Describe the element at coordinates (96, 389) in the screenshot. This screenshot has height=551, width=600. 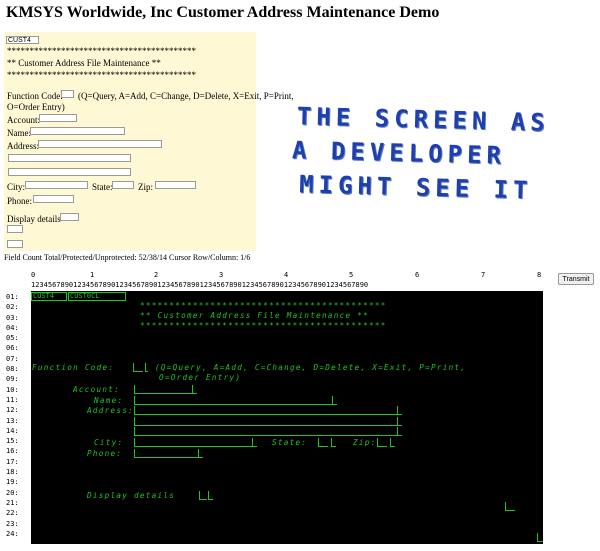
I see `terminal-account-label: Account:` at that location.